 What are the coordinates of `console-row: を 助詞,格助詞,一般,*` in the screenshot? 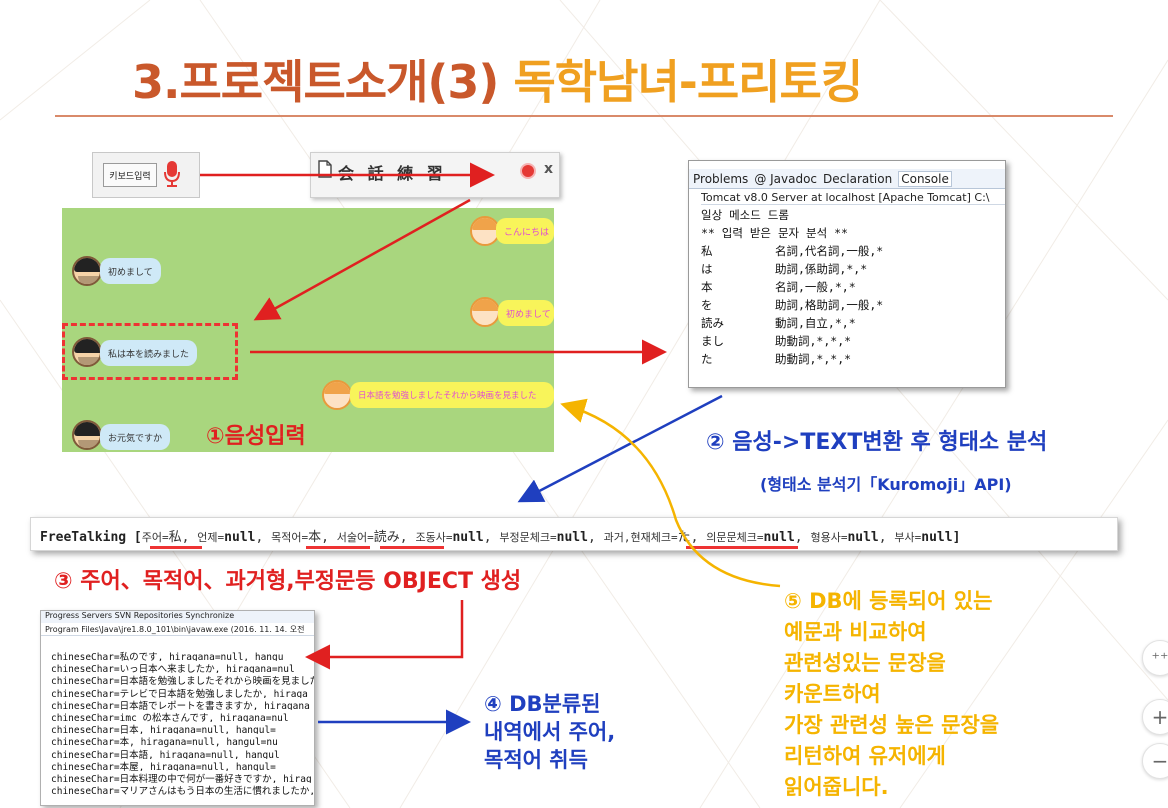 It's located at (851, 306).